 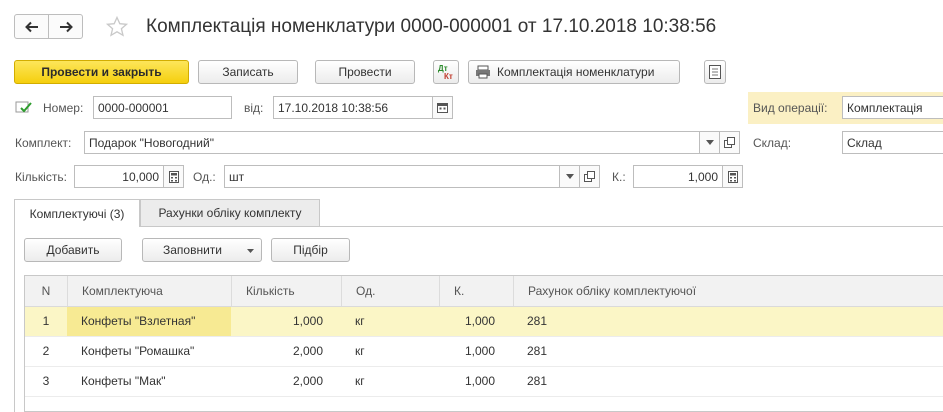 What do you see at coordinates (448, 76) in the screenshot?
I see `svg-text: Кт` at bounding box center [448, 76].